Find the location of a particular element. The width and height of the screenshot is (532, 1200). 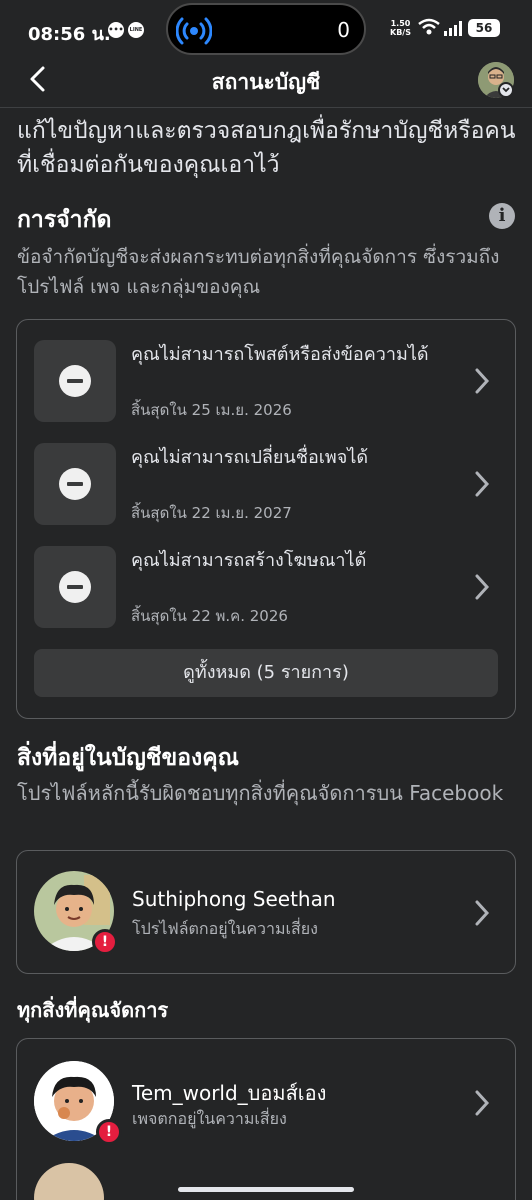

cellular-signal-icon is located at coordinates (453, 28).